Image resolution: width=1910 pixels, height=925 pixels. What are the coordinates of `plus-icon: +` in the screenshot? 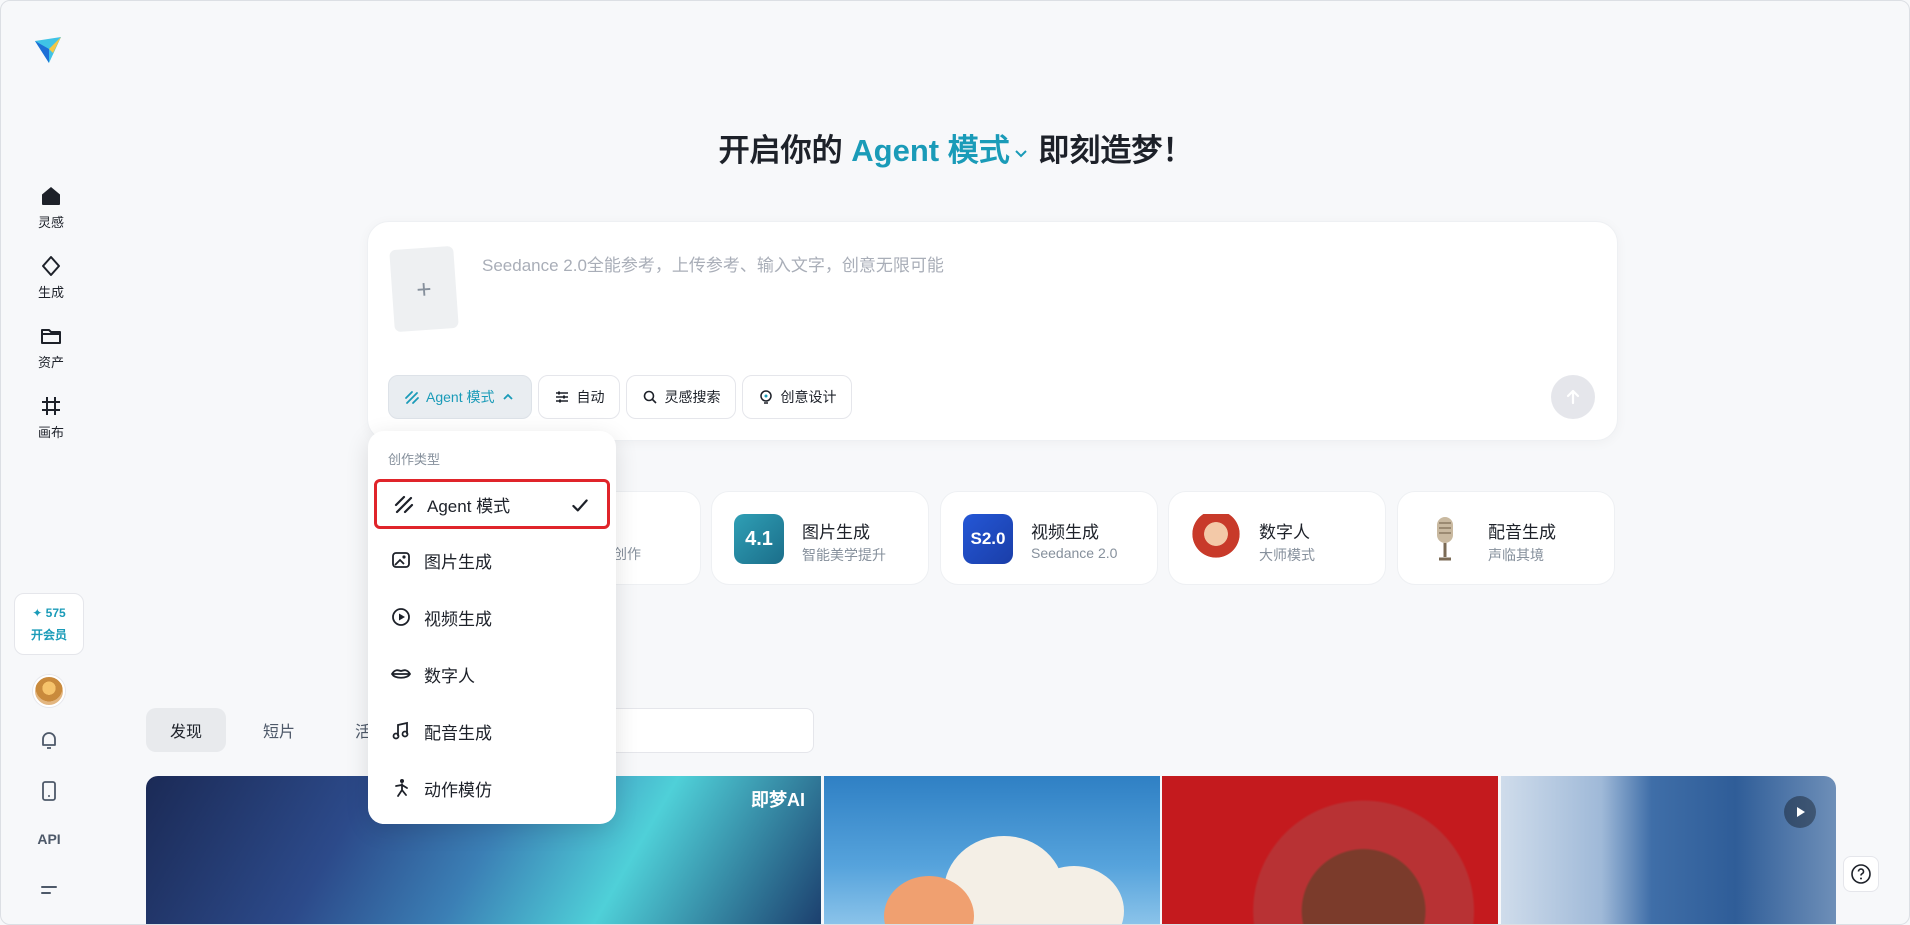 It's located at (424, 288).